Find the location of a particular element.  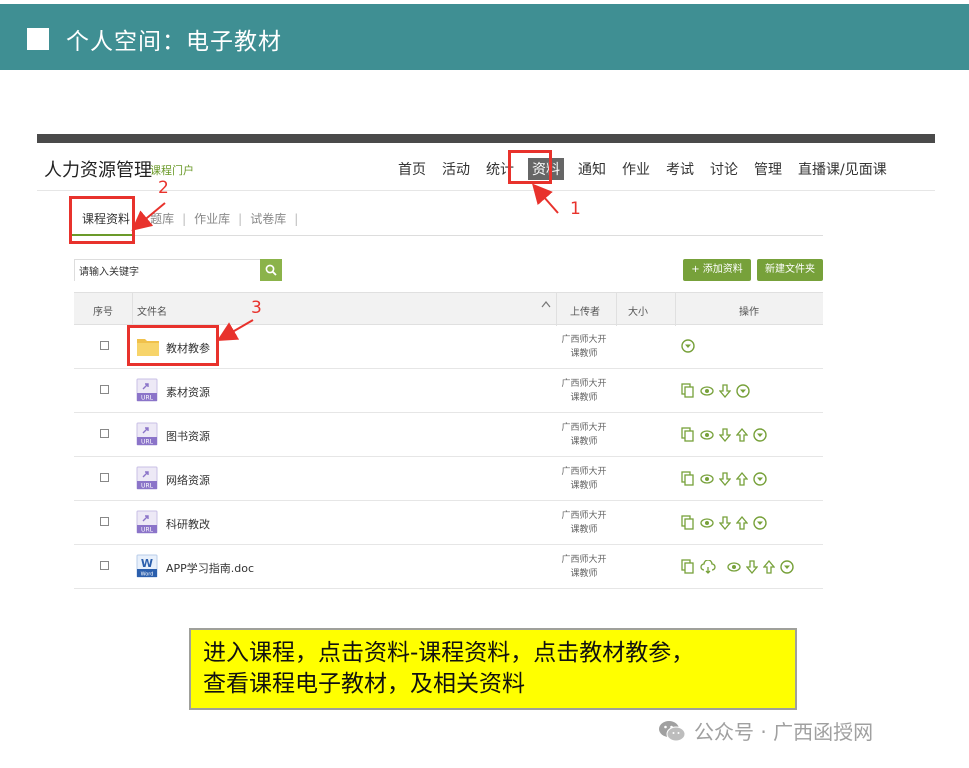

arrow-to-course-resources is located at coordinates (148, 216).